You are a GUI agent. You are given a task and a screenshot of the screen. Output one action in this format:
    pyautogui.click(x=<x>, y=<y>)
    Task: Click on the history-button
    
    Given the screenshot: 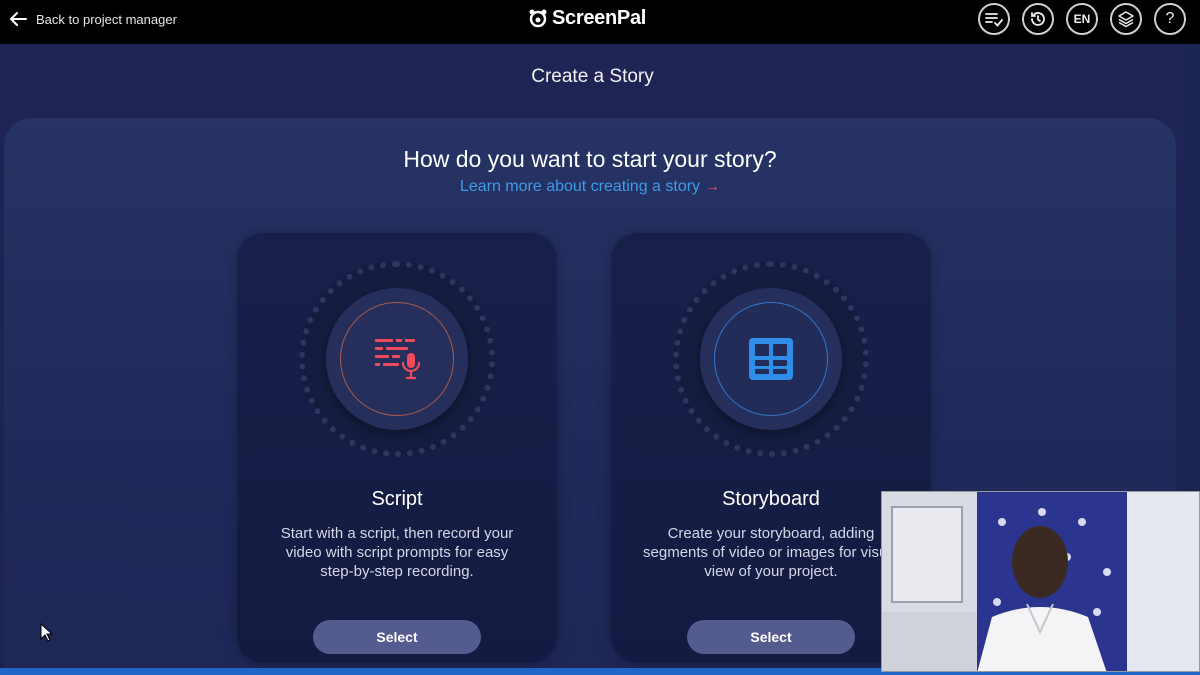 What is the action you would take?
    pyautogui.click(x=1038, y=19)
    